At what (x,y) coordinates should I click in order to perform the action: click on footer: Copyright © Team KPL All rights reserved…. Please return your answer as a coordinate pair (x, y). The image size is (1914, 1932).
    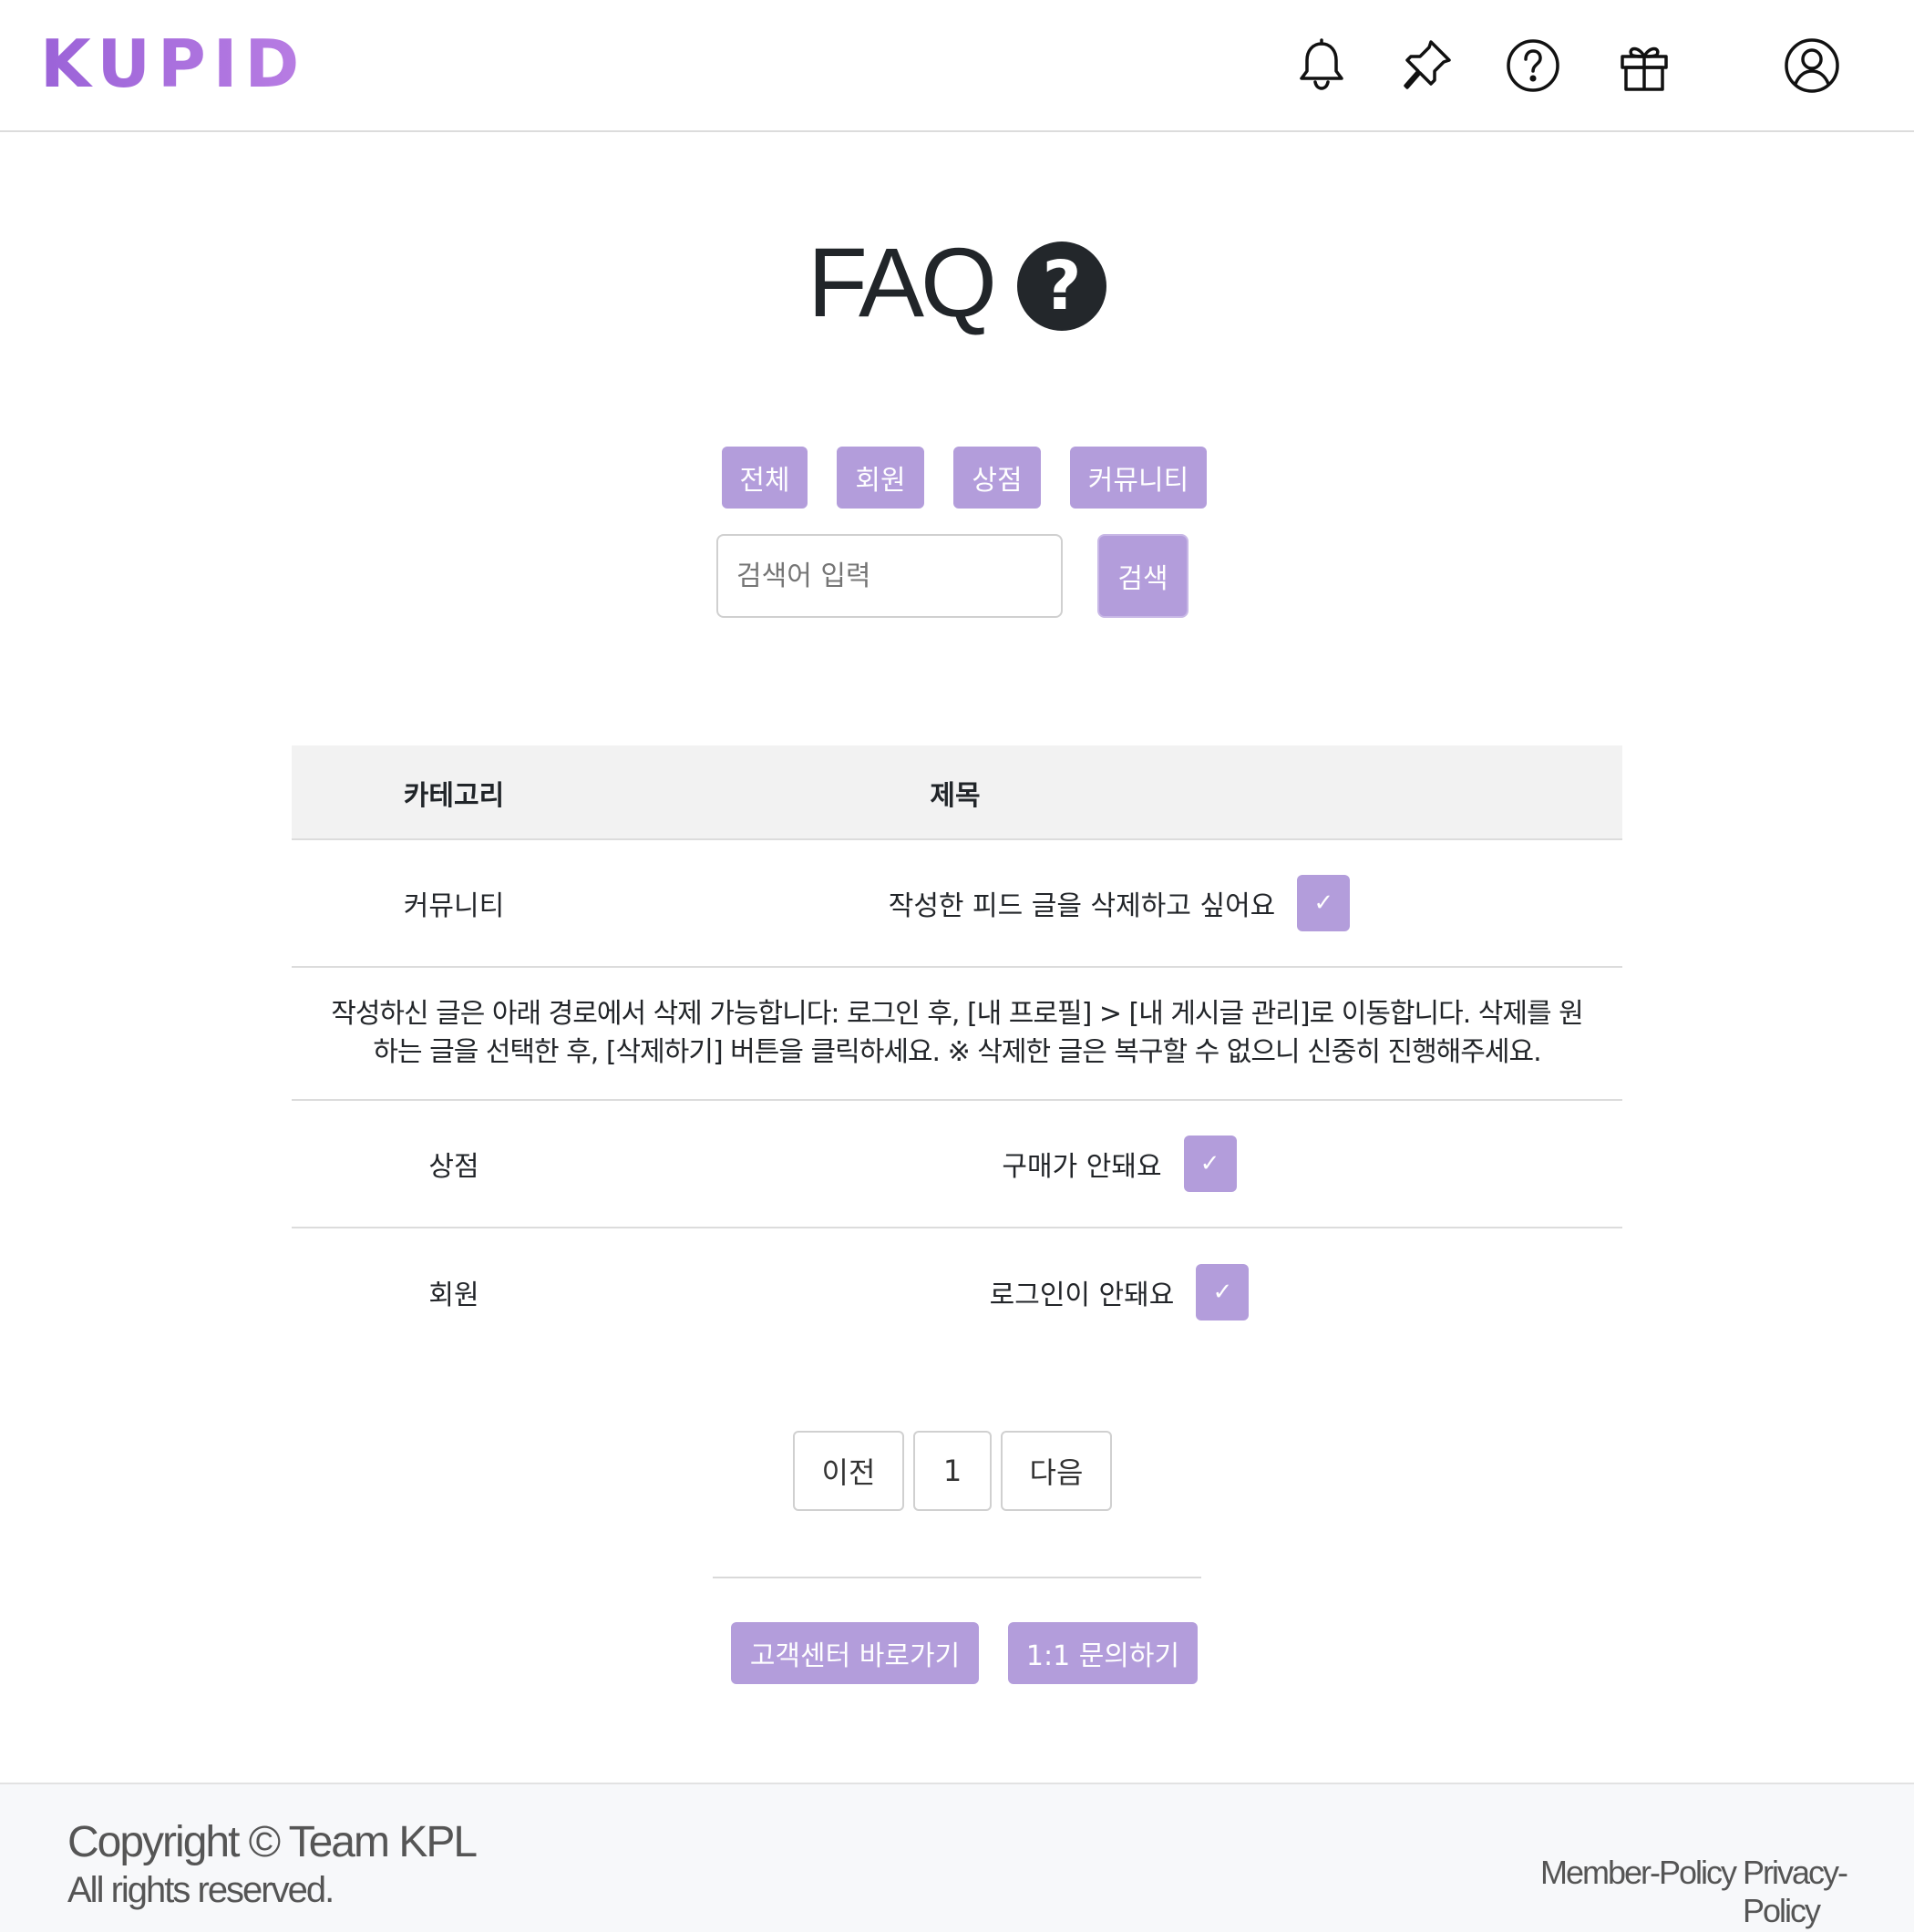
    Looking at the image, I should click on (957, 1857).